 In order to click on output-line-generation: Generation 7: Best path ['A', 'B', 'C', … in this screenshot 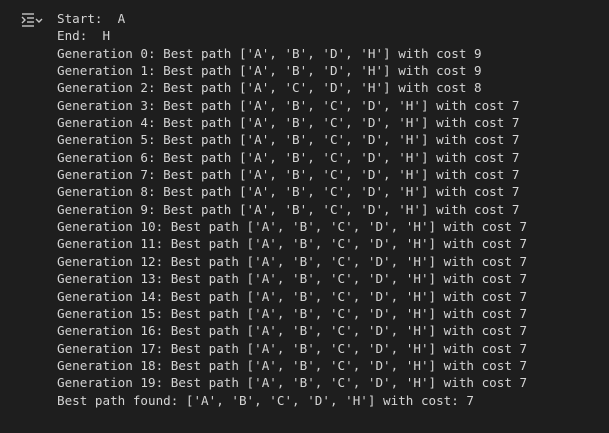, I will do `click(288, 175)`.